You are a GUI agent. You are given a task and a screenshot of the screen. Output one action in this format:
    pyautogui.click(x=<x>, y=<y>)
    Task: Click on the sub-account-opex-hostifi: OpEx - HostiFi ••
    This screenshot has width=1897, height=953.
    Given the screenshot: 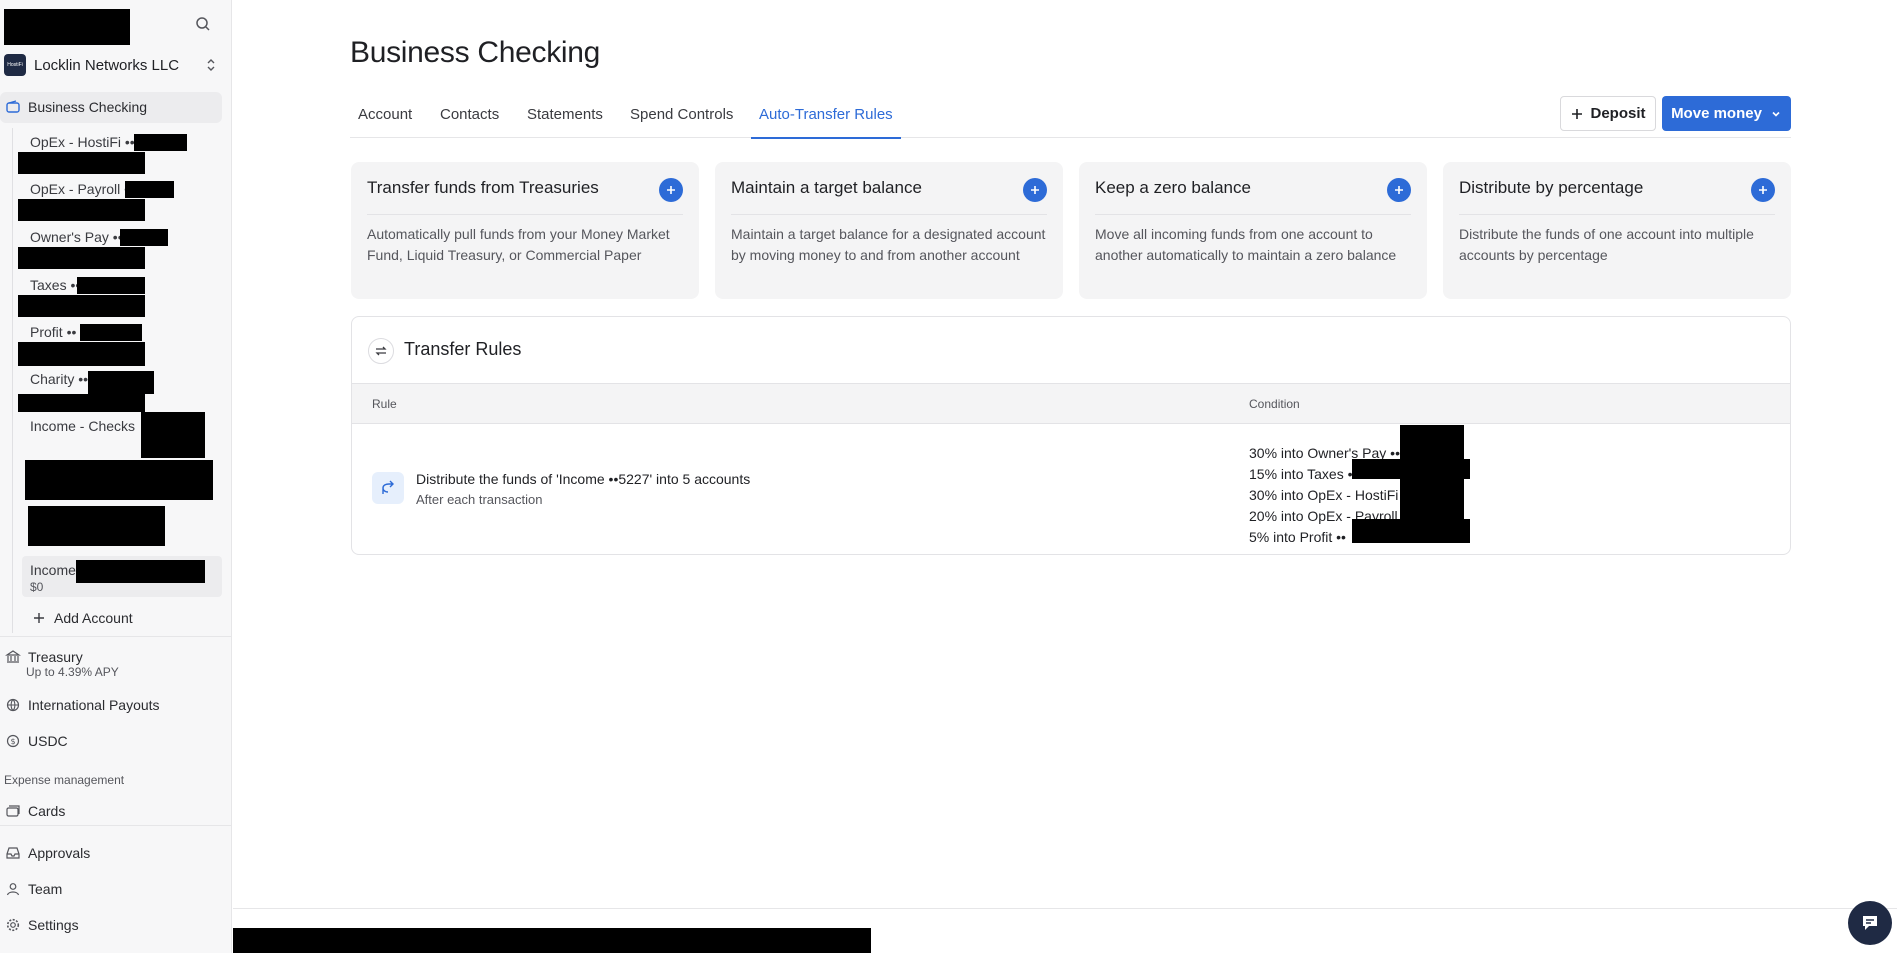 What is the action you would take?
    pyautogui.click(x=82, y=142)
    